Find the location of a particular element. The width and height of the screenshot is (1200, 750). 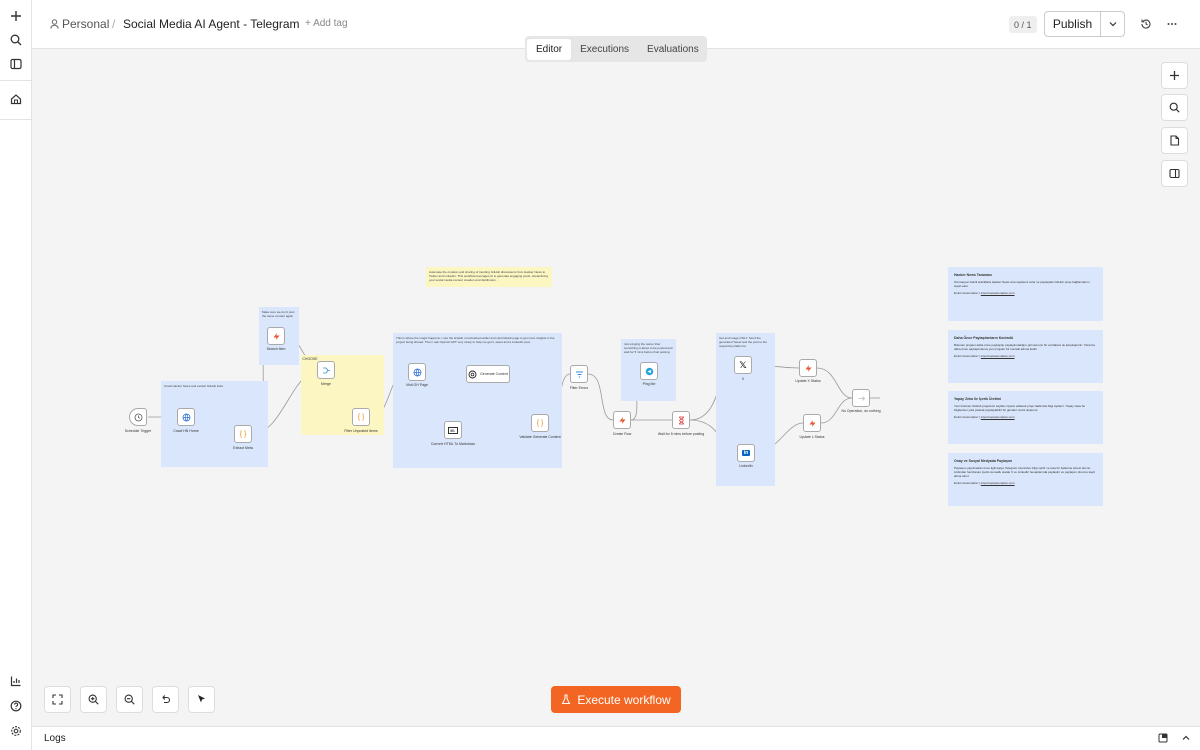

fit-view-icon is located at coordinates (57, 699).